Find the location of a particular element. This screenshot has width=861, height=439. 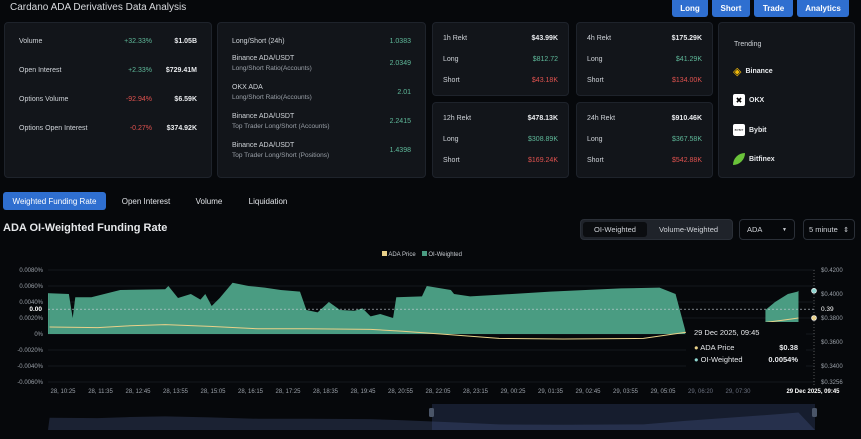

x-tick: 28, 15:05 is located at coordinates (213, 392).